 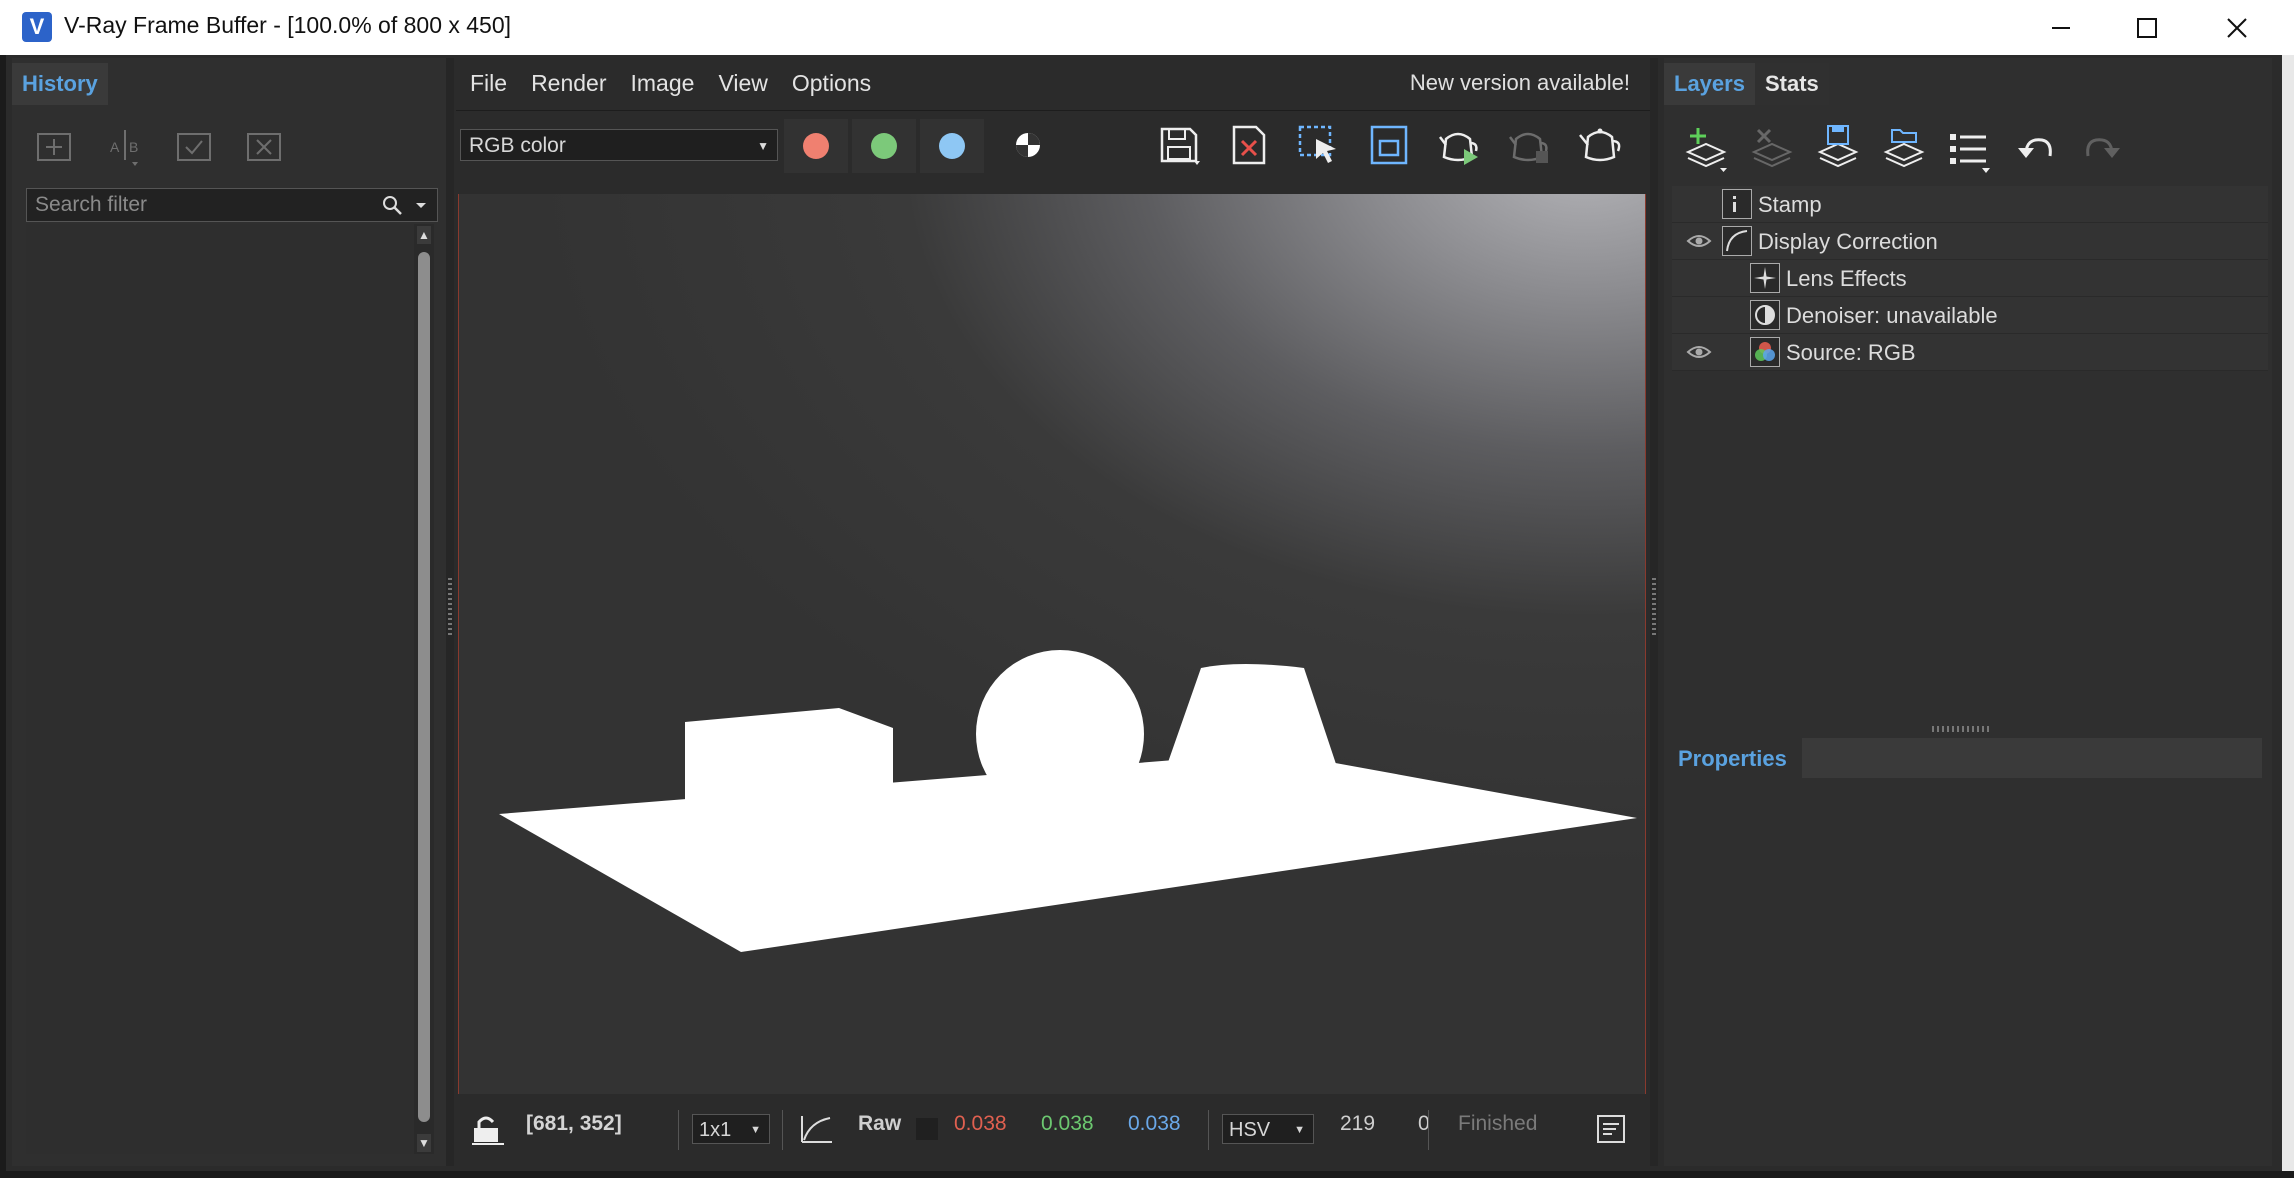 I want to click on channel-select: RGB color ▼, so click(x=619, y=145).